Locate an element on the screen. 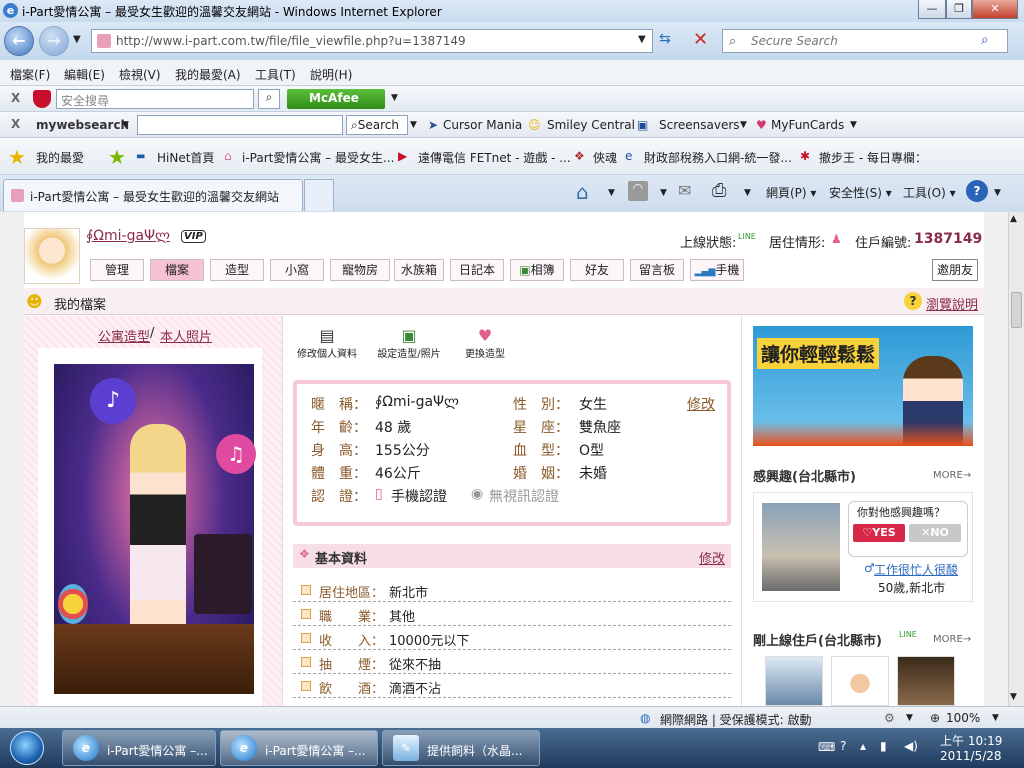  safe-search-button: ⌕ is located at coordinates (269, 99).